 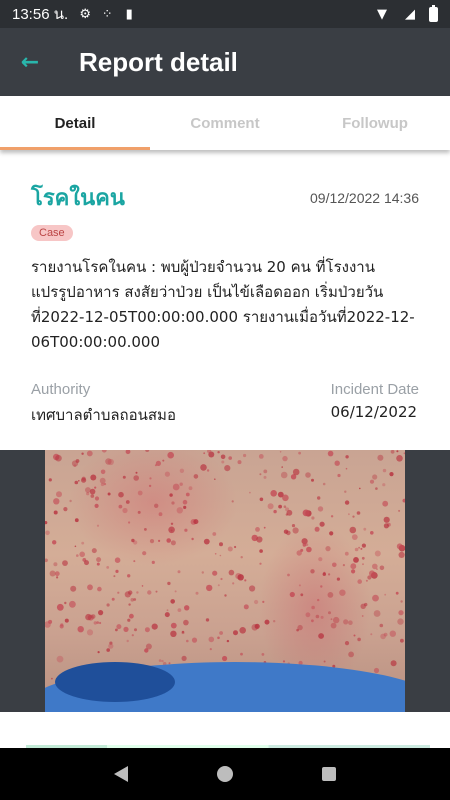 I want to click on sd-card-icon: ▮, so click(x=129, y=14).